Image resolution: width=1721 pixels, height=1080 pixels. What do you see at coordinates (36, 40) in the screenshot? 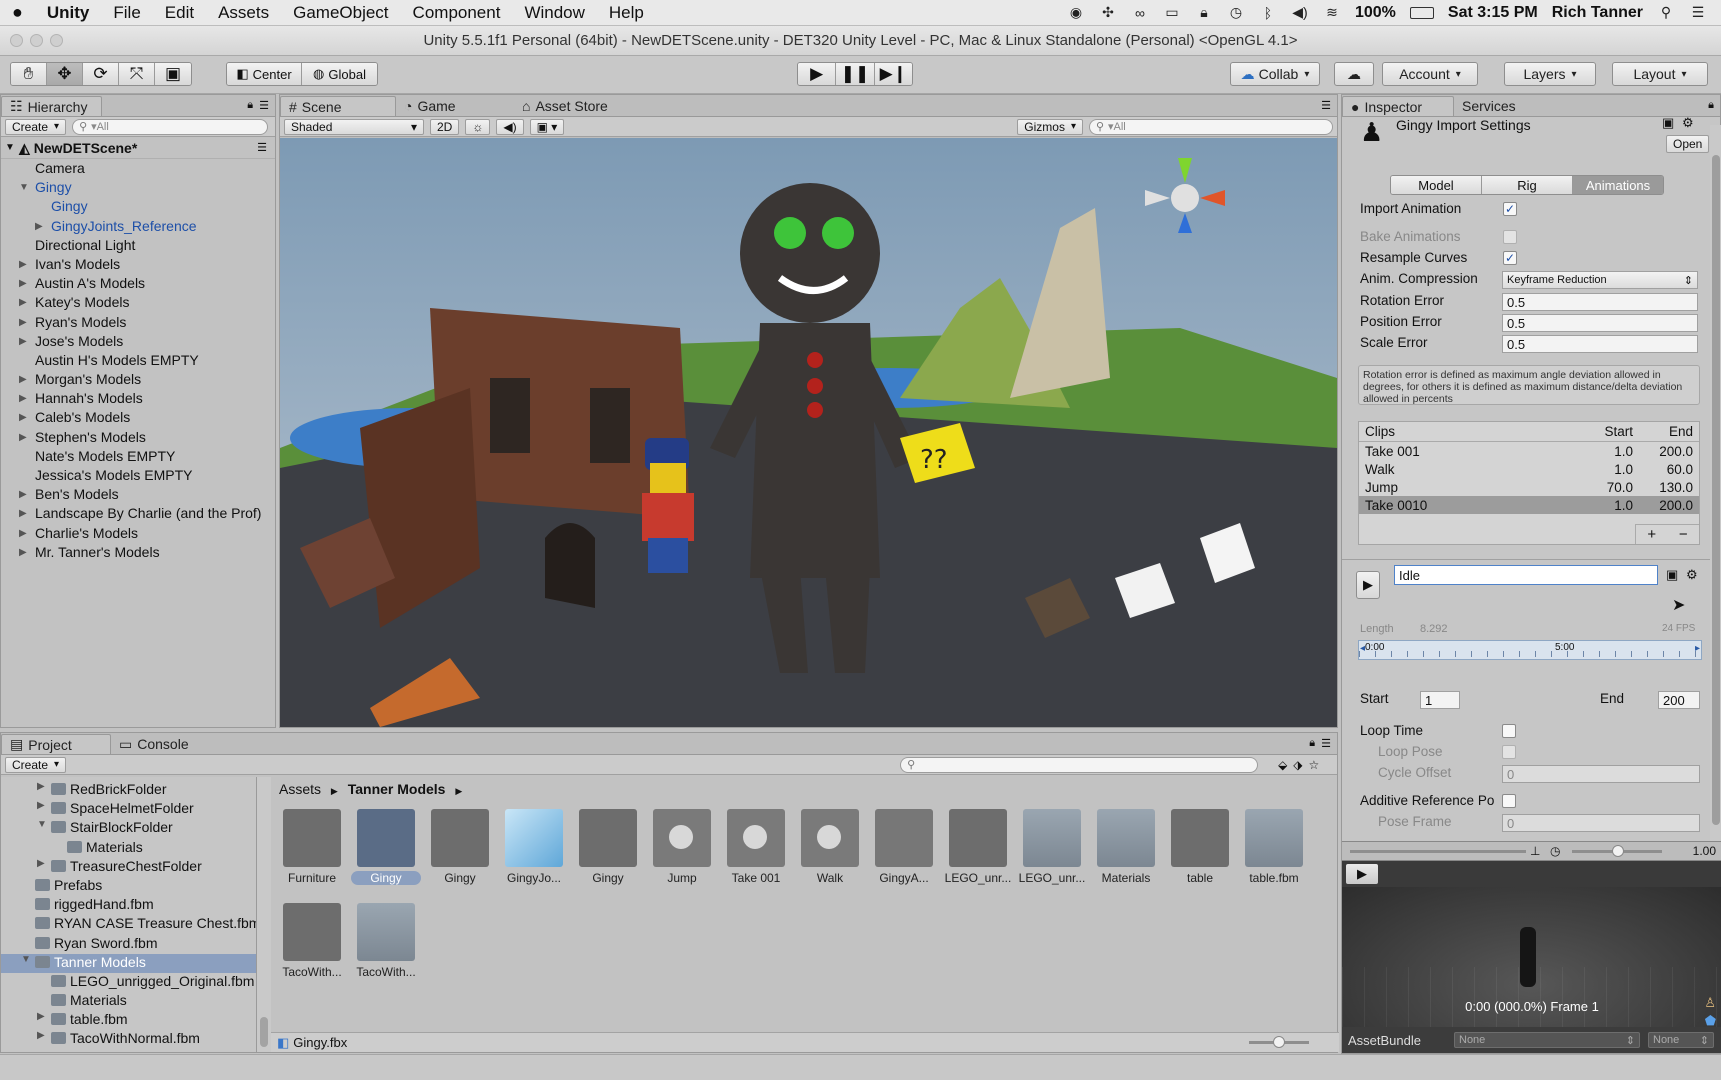
I see `minimize-window-button` at bounding box center [36, 40].